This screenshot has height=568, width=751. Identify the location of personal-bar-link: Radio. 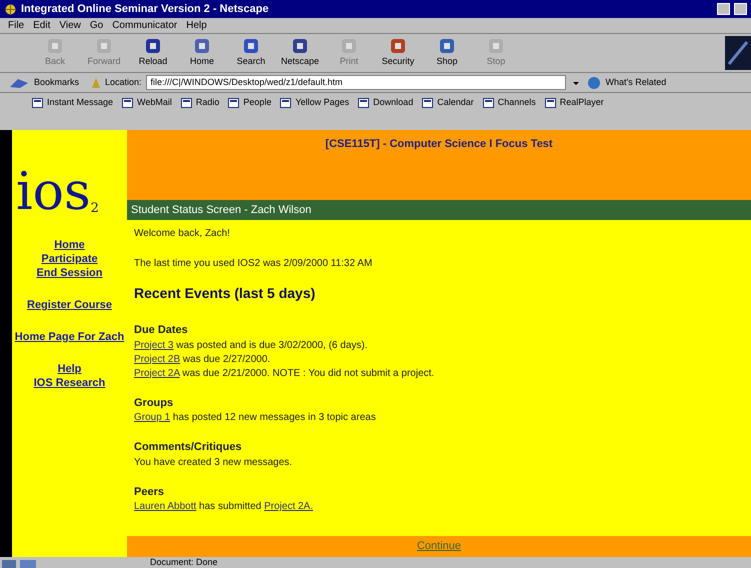
(200, 103).